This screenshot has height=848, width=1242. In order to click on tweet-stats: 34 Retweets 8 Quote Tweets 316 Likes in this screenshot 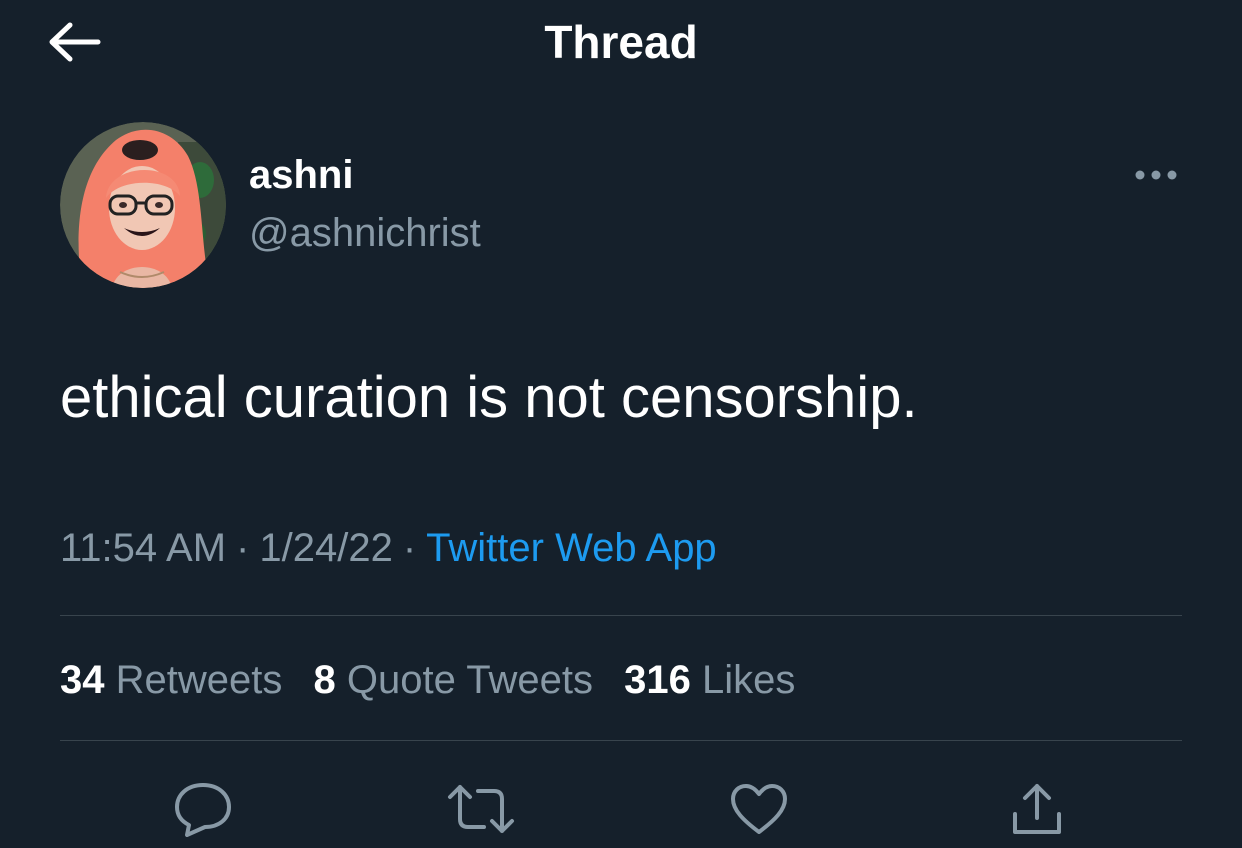, I will do `click(437, 680)`.